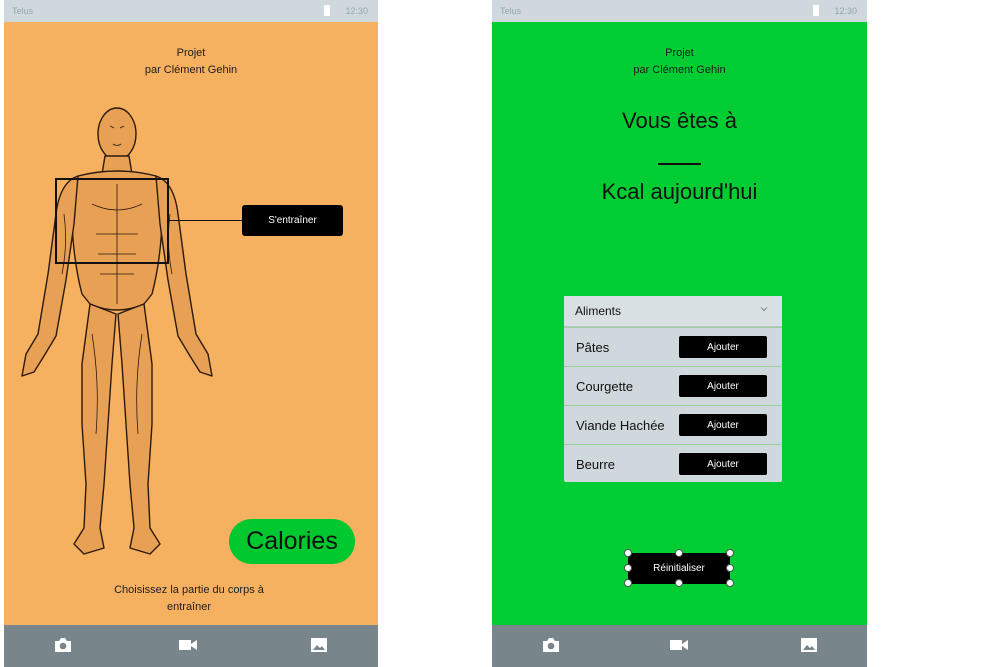  Describe the element at coordinates (596, 464) in the screenshot. I see `food-item-name: Beurre` at that location.